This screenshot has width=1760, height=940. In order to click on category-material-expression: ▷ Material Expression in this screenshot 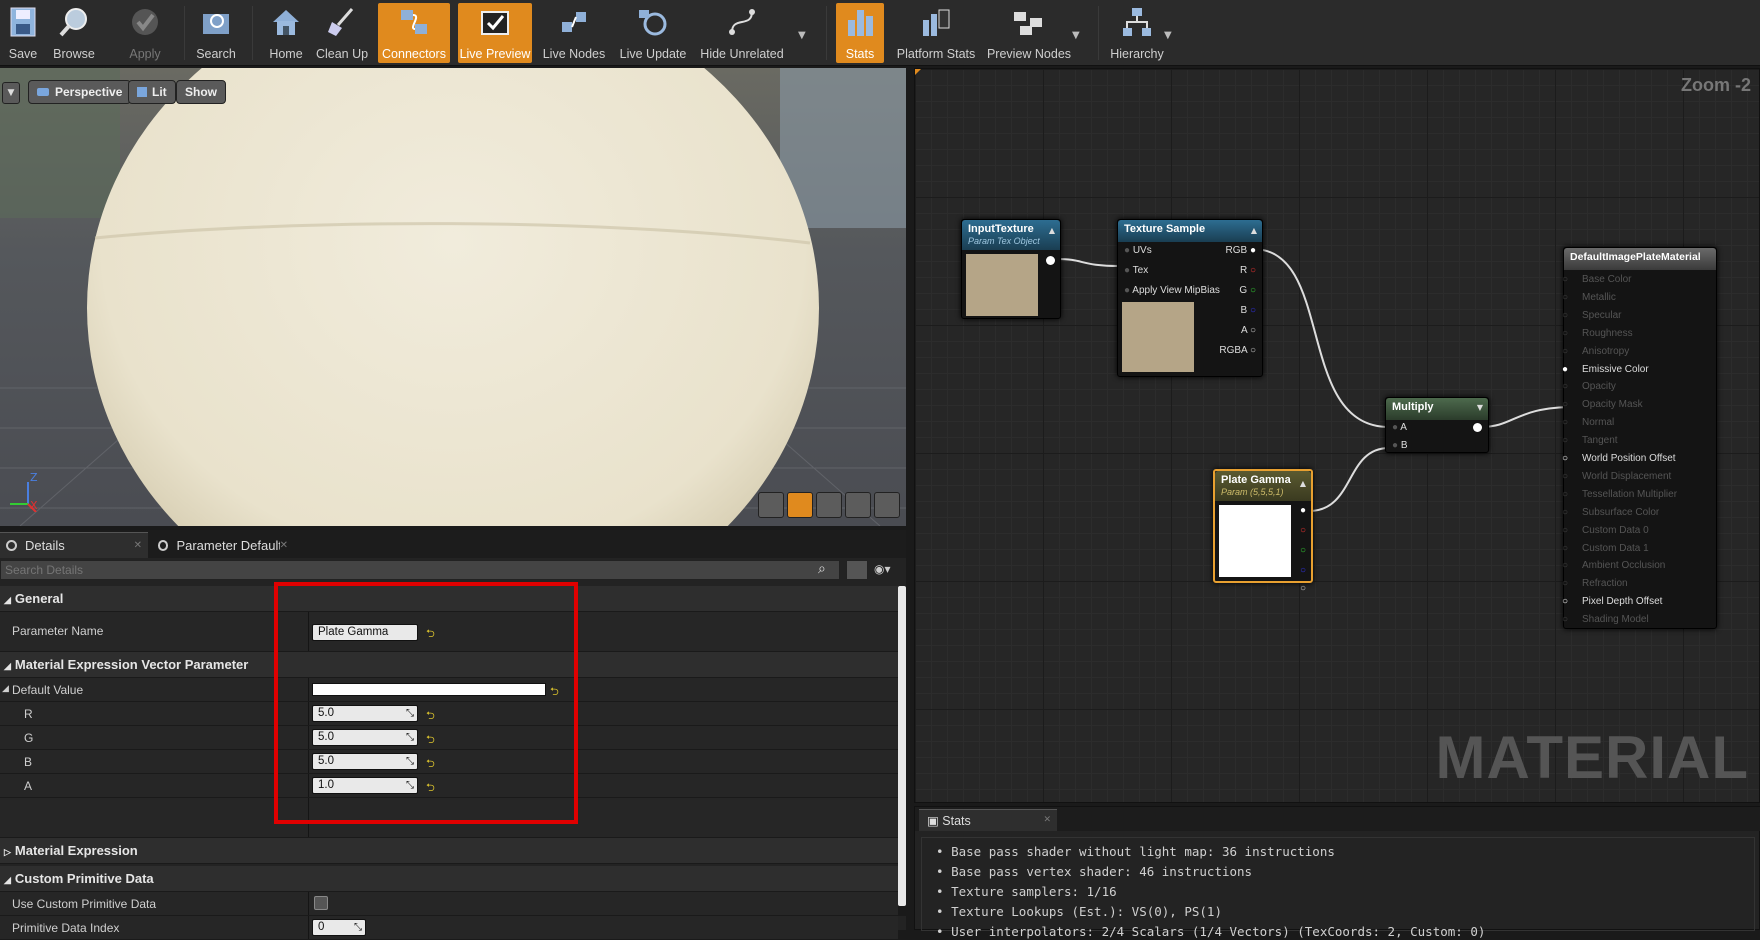, I will do `click(449, 851)`.